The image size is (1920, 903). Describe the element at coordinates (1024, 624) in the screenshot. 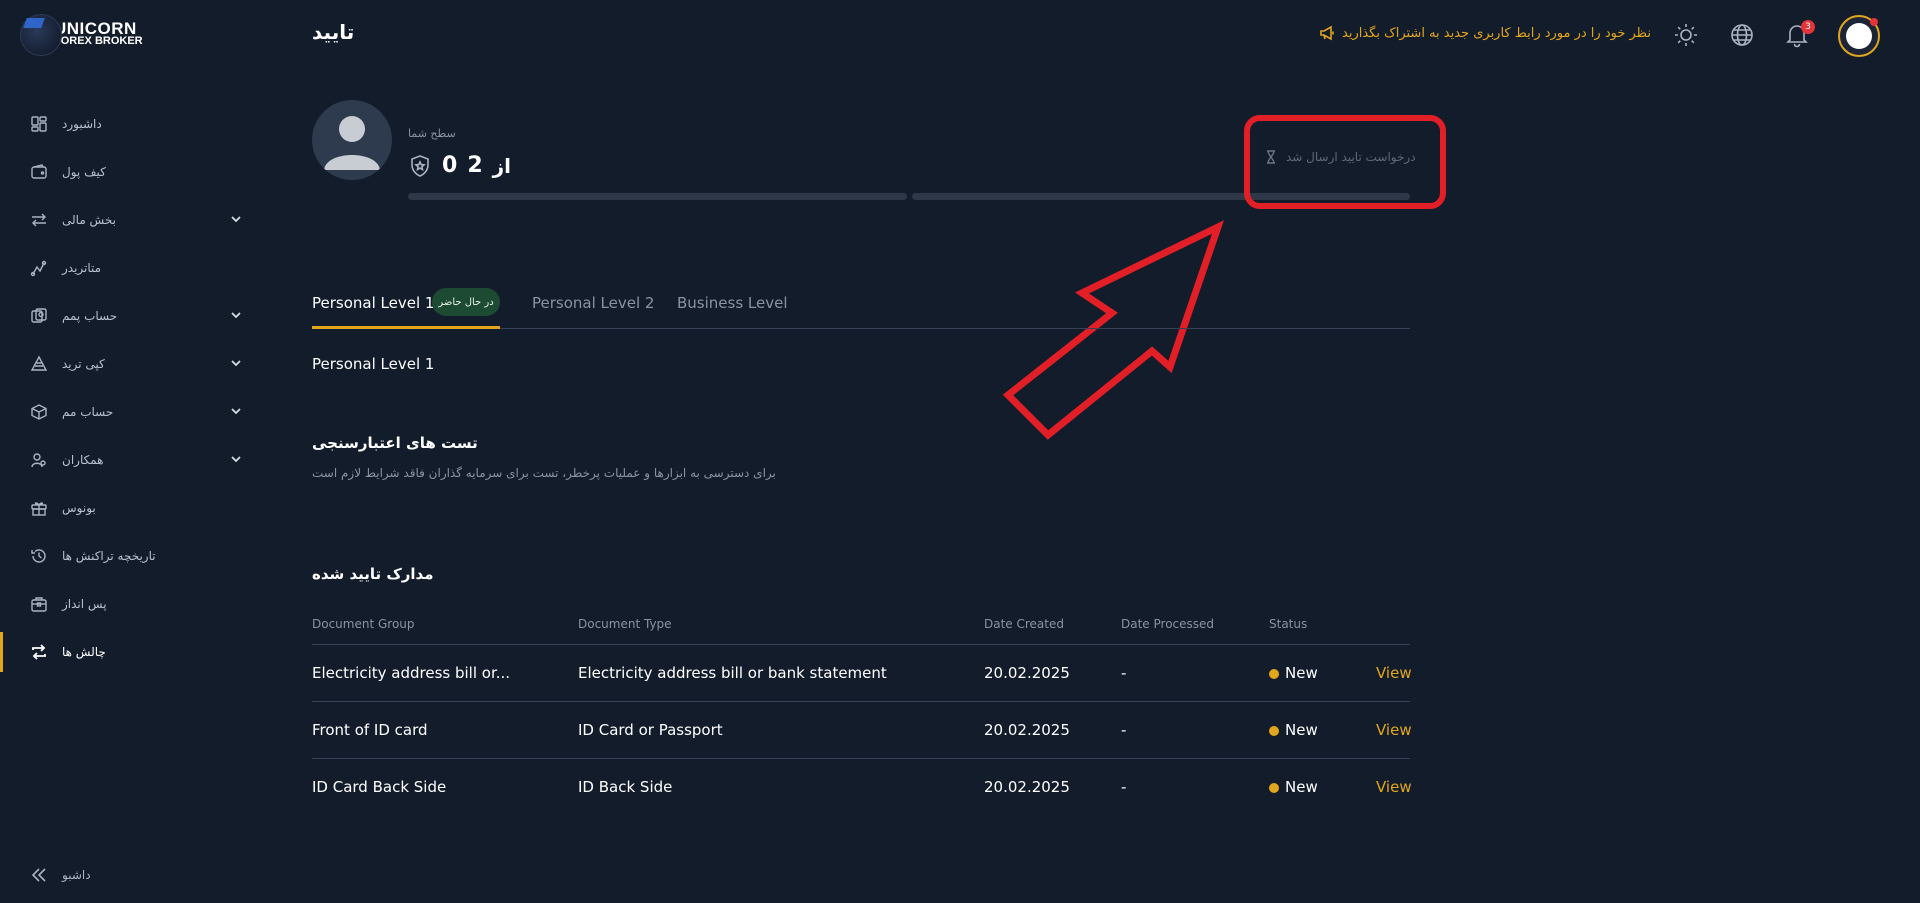

I see `column-header: Date Created` at that location.